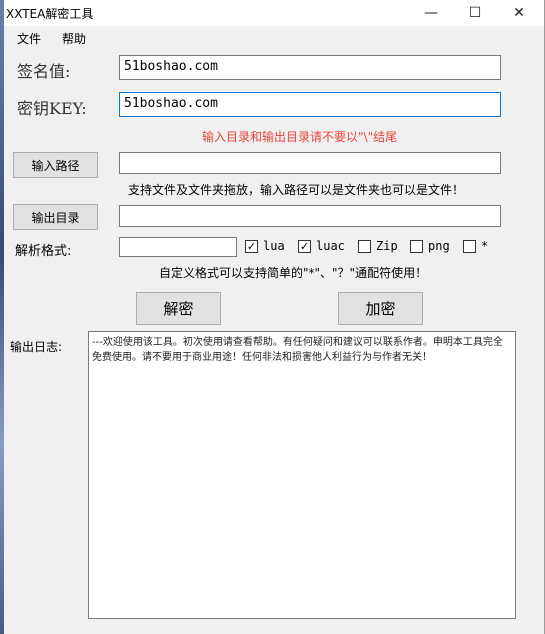  I want to click on output-dir-button: 输出目录, so click(55, 217).